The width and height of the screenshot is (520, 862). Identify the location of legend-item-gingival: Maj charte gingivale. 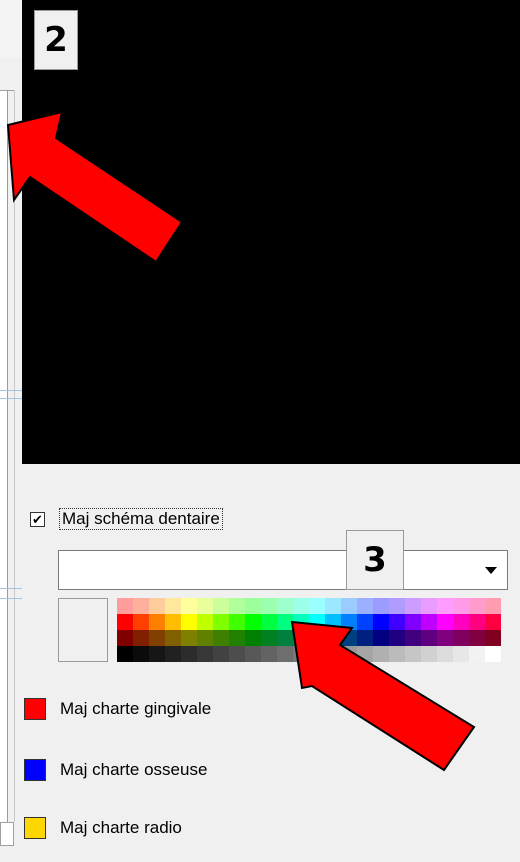
(117, 709).